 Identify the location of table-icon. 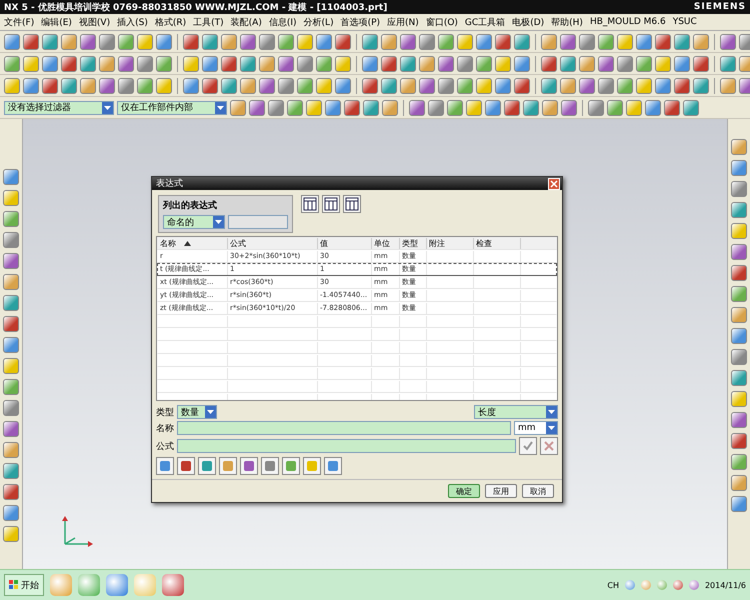
(352, 204).